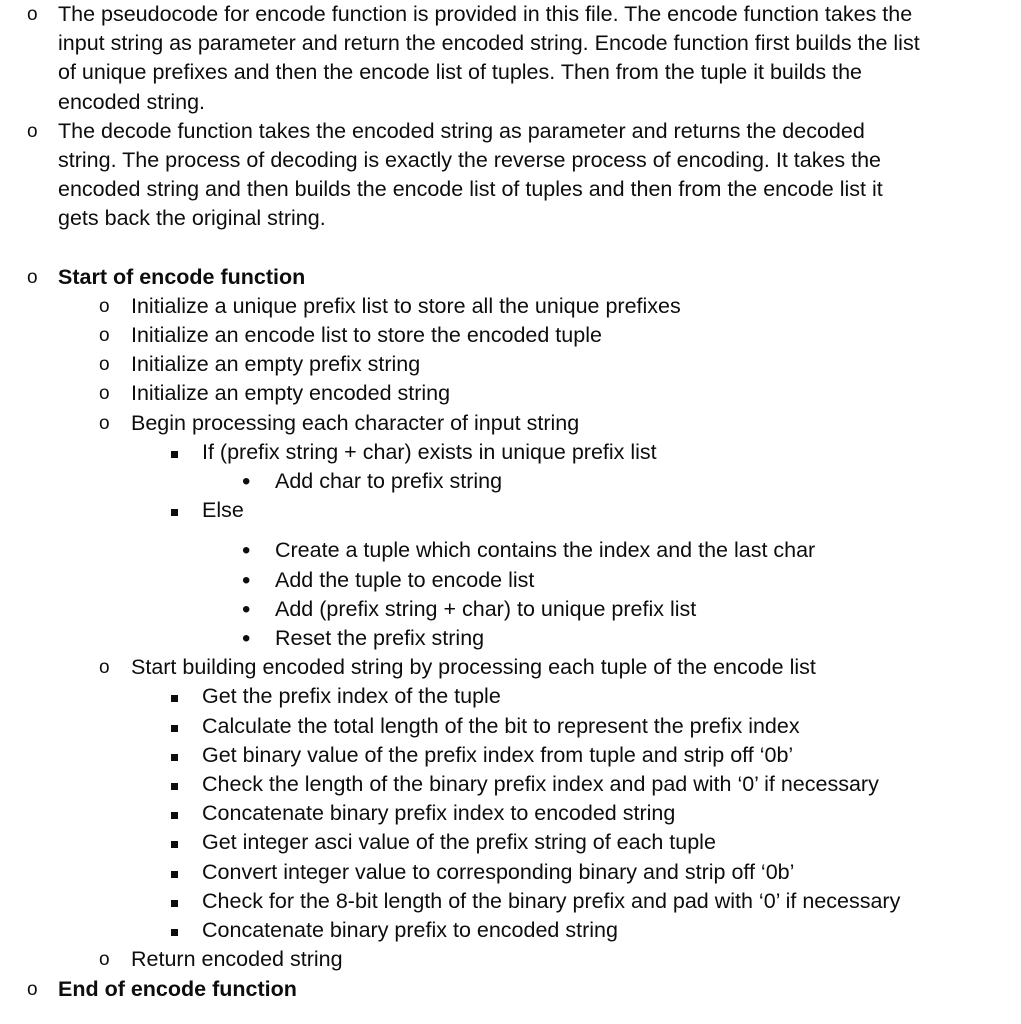 This screenshot has height=1024, width=1021. I want to click on list-item-else: Else, so click(510, 510).